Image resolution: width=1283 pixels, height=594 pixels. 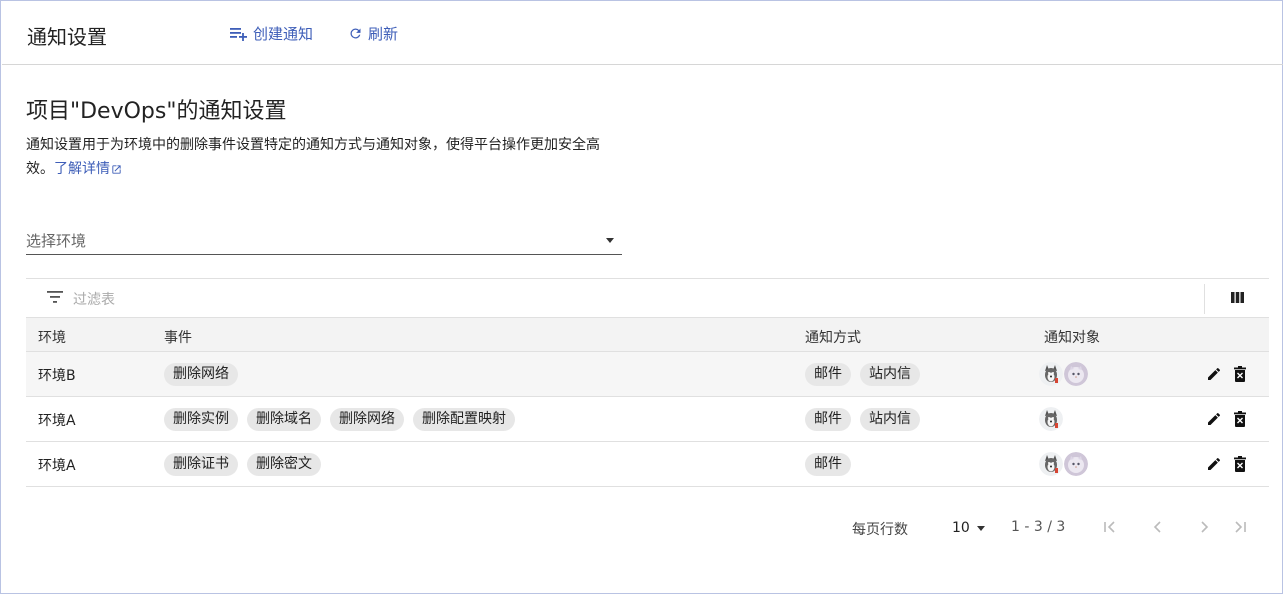 I want to click on top-bar: 通知设置 创建通知 刷新, so click(x=642, y=33).